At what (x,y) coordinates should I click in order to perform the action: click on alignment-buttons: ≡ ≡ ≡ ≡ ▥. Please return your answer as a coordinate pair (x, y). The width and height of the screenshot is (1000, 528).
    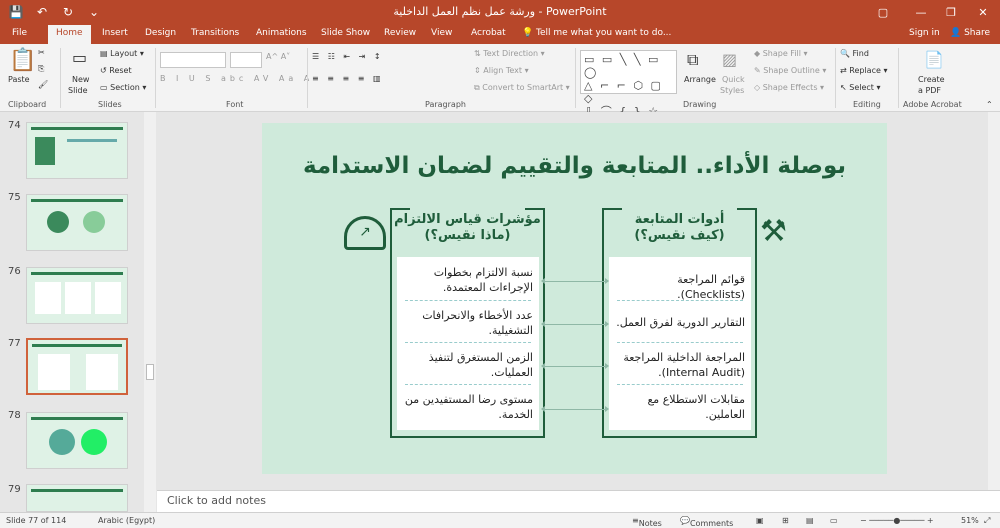
    Looking at the image, I should click on (348, 78).